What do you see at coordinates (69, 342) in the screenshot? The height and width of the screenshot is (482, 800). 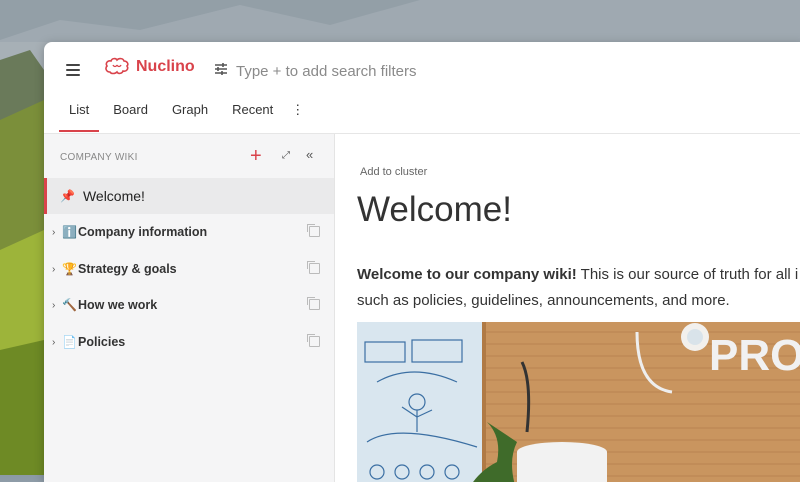 I see `document-icon: 📄` at bounding box center [69, 342].